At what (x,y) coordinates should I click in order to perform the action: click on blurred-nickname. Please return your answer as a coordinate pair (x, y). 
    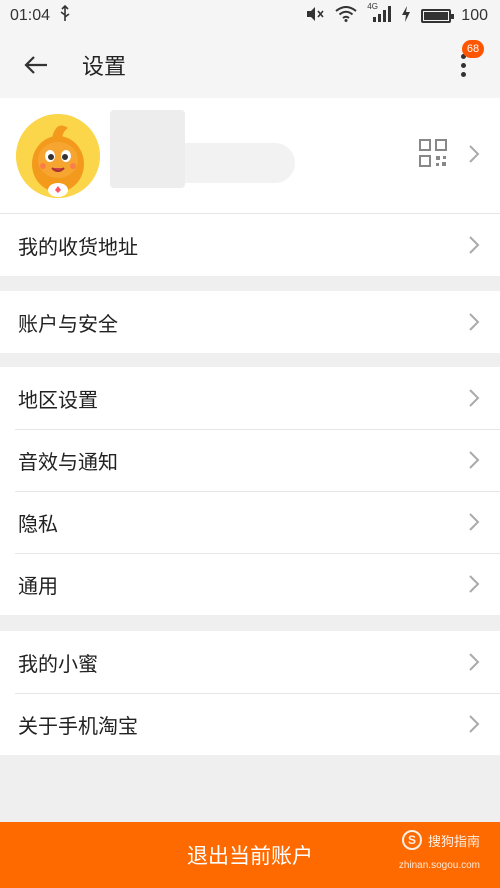
    Looking at the image, I should click on (220, 163).